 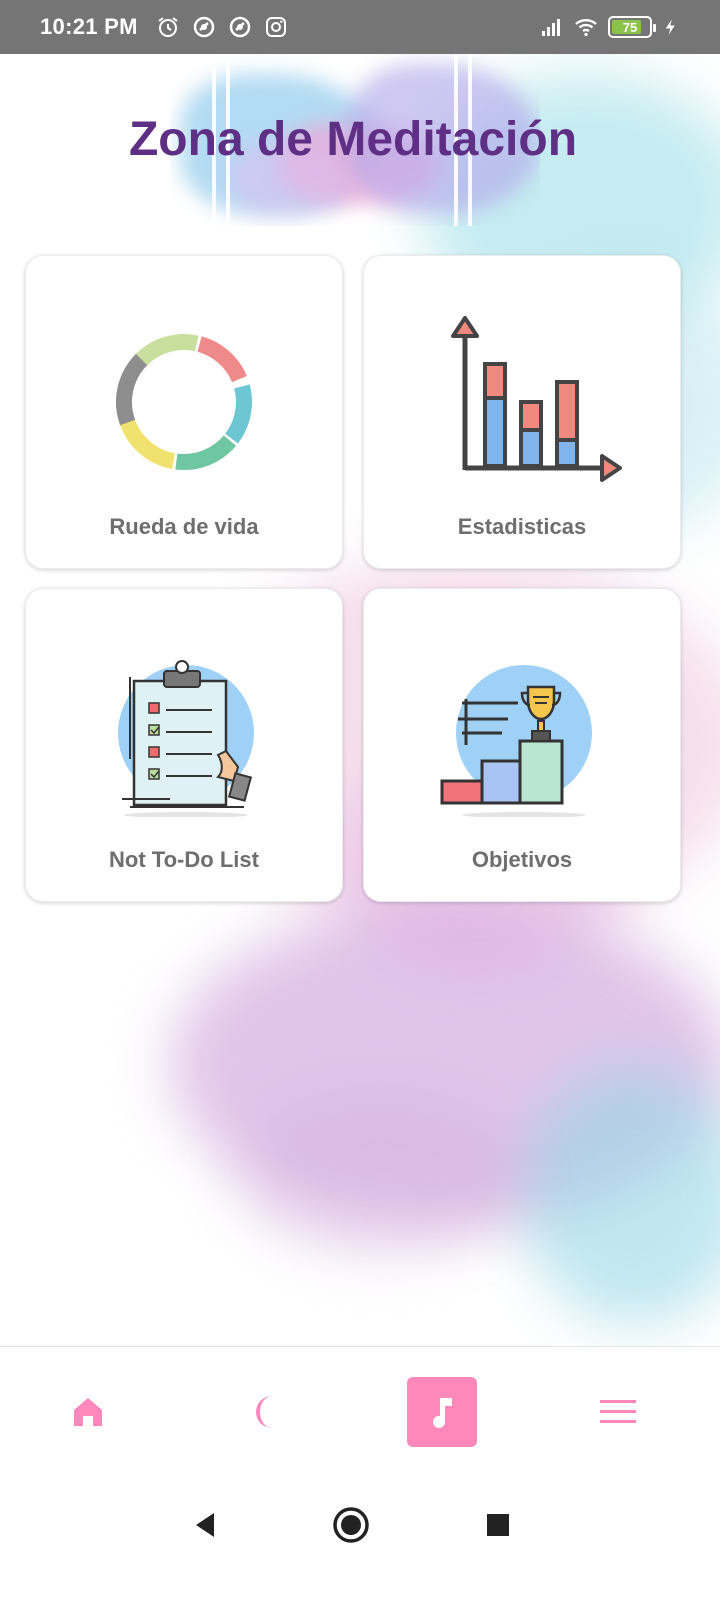 I want to click on system-home-button, so click(x=351, y=1525).